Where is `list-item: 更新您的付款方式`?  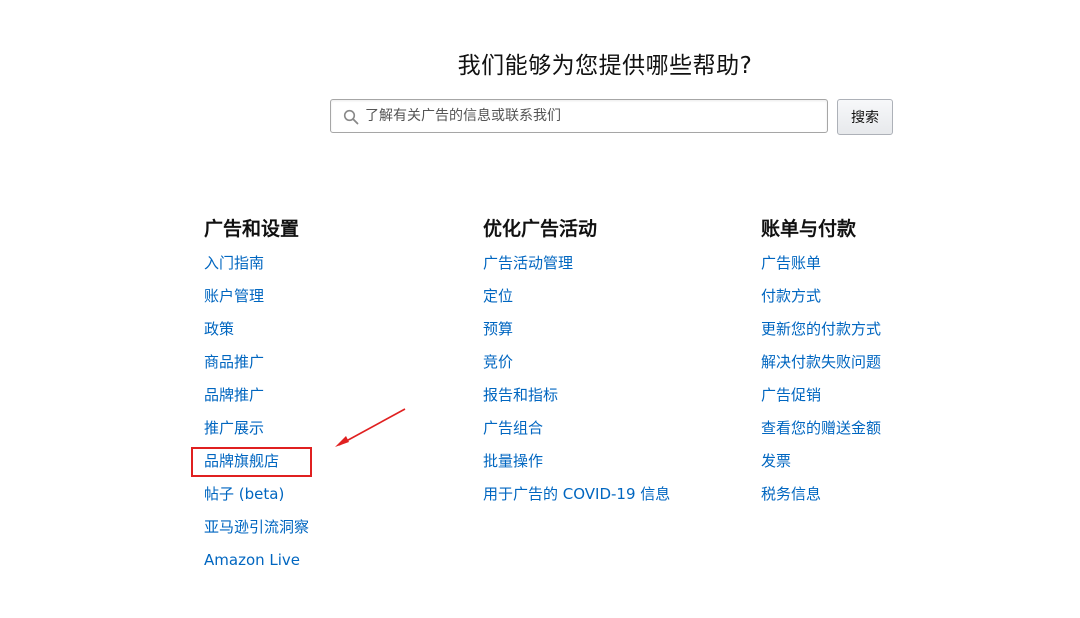
list-item: 更新您的付款方式 is located at coordinates (821, 333).